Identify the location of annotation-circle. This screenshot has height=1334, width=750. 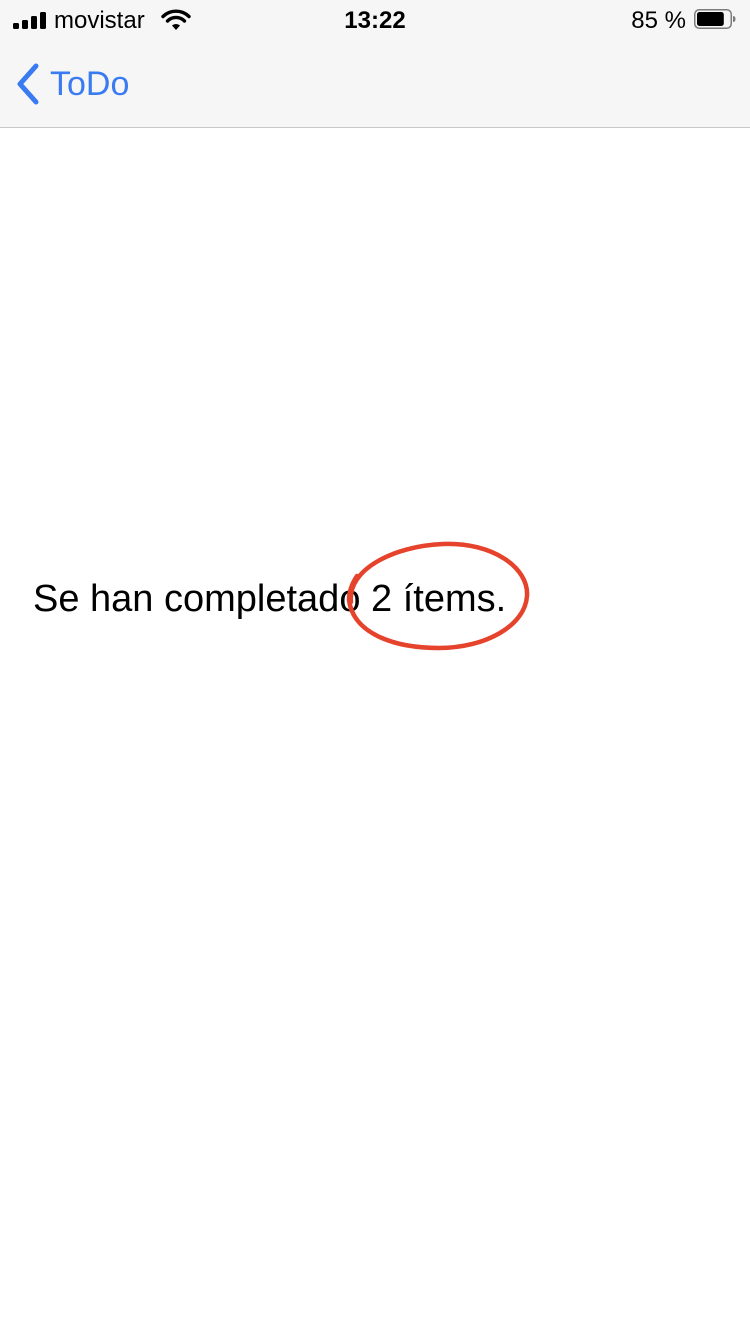
(438, 596).